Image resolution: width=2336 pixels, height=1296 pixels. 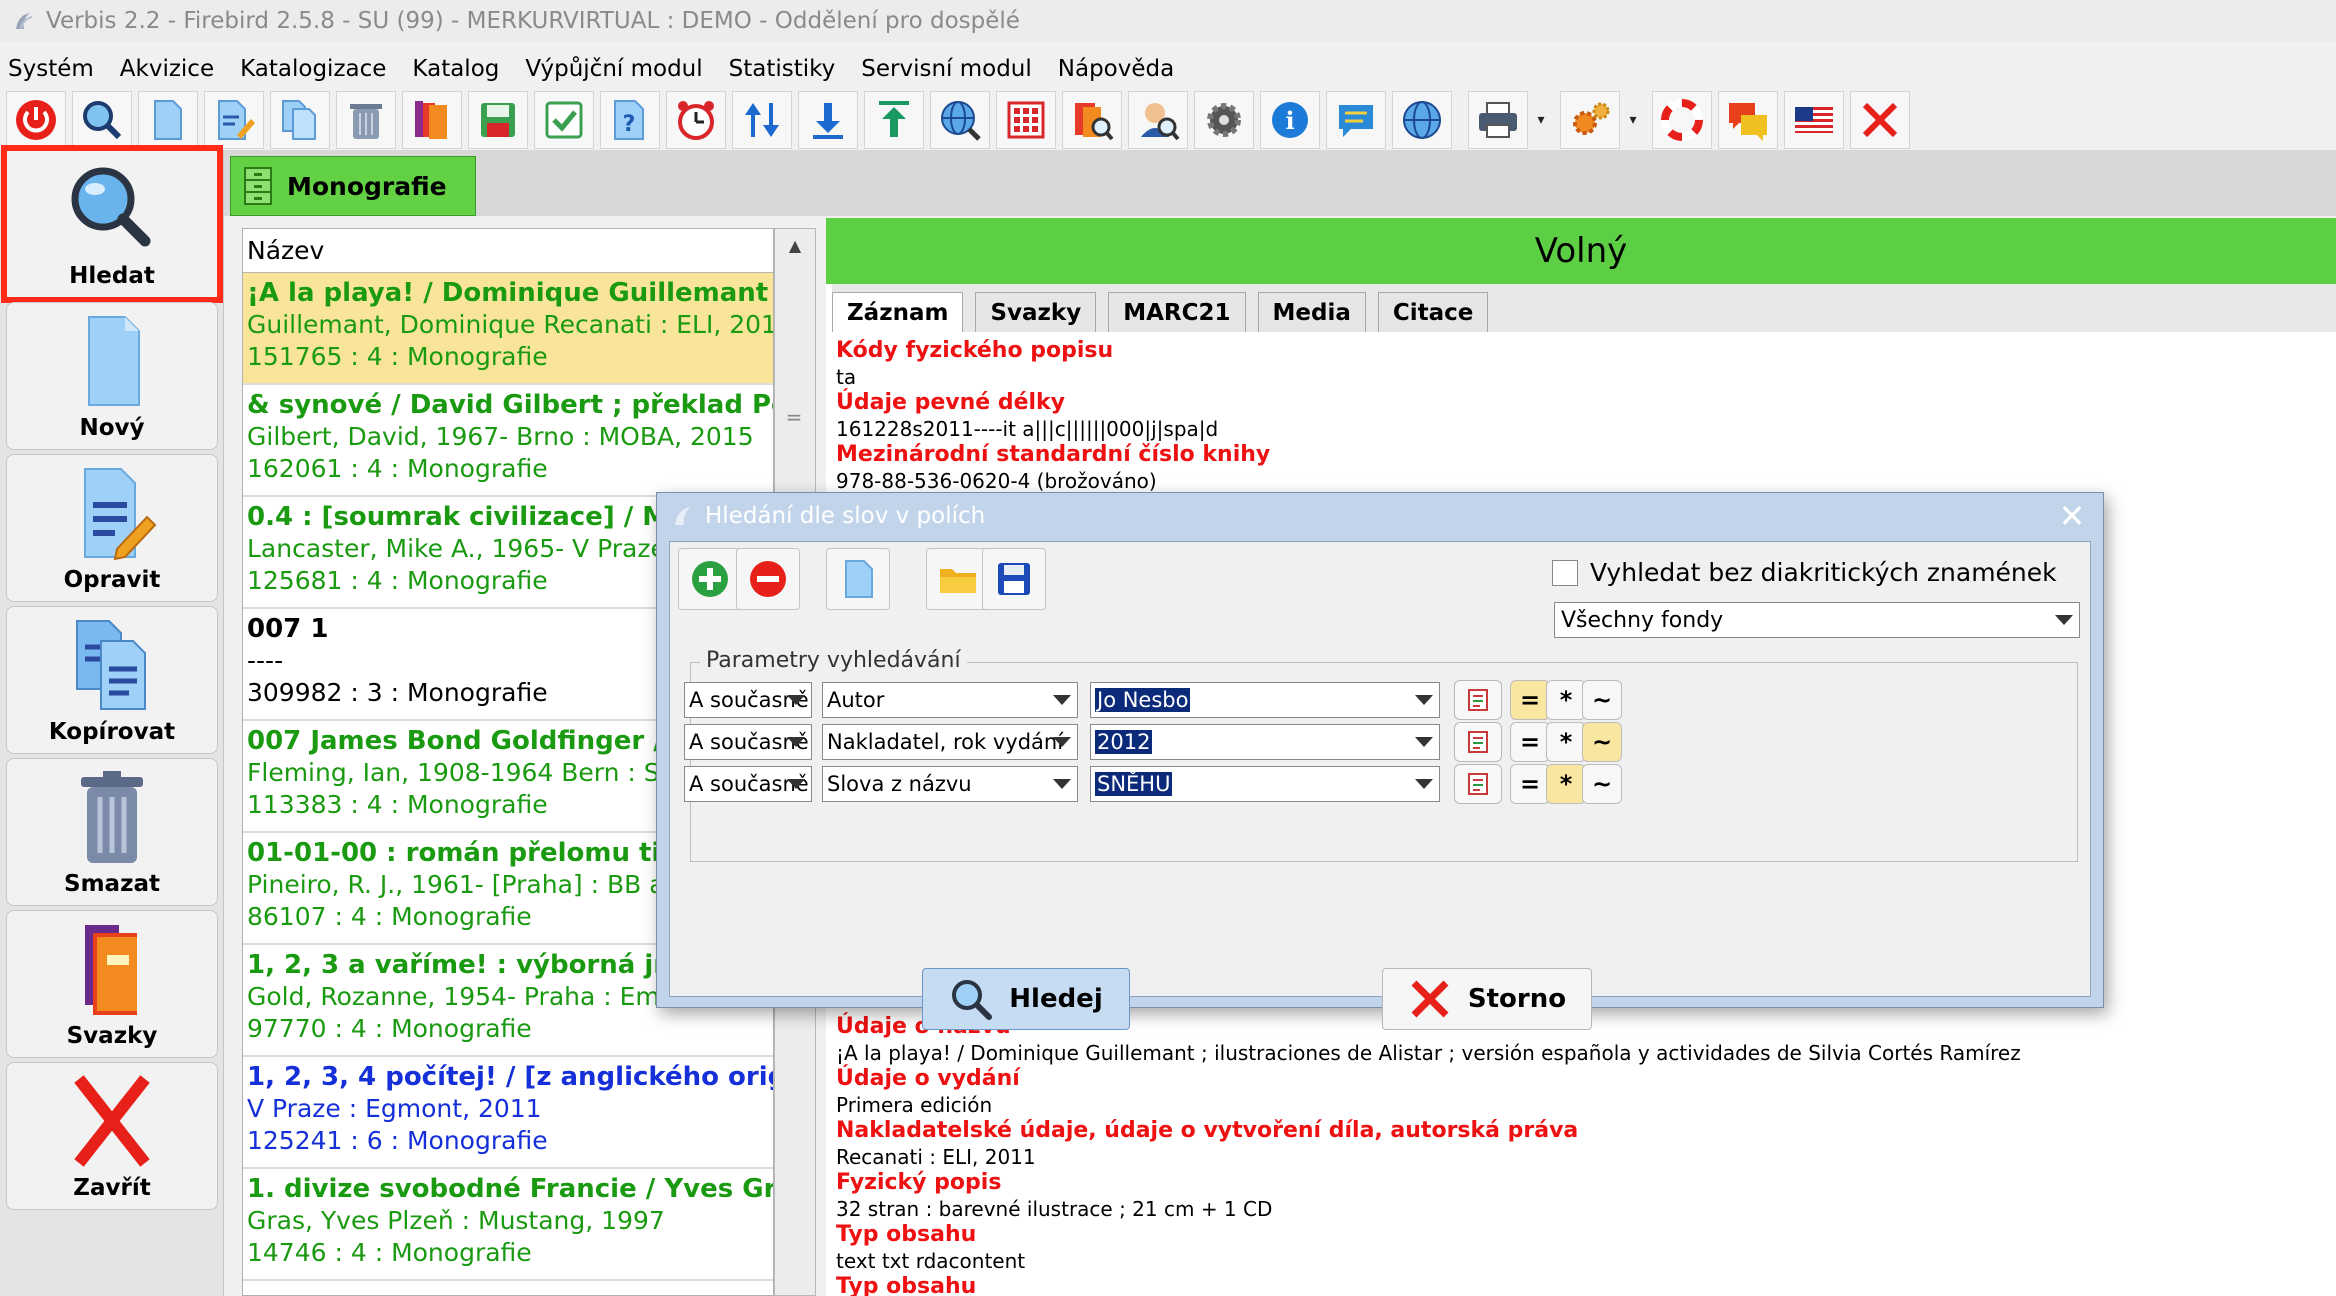 I want to click on tab-monografie: Monografie, so click(x=353, y=186).